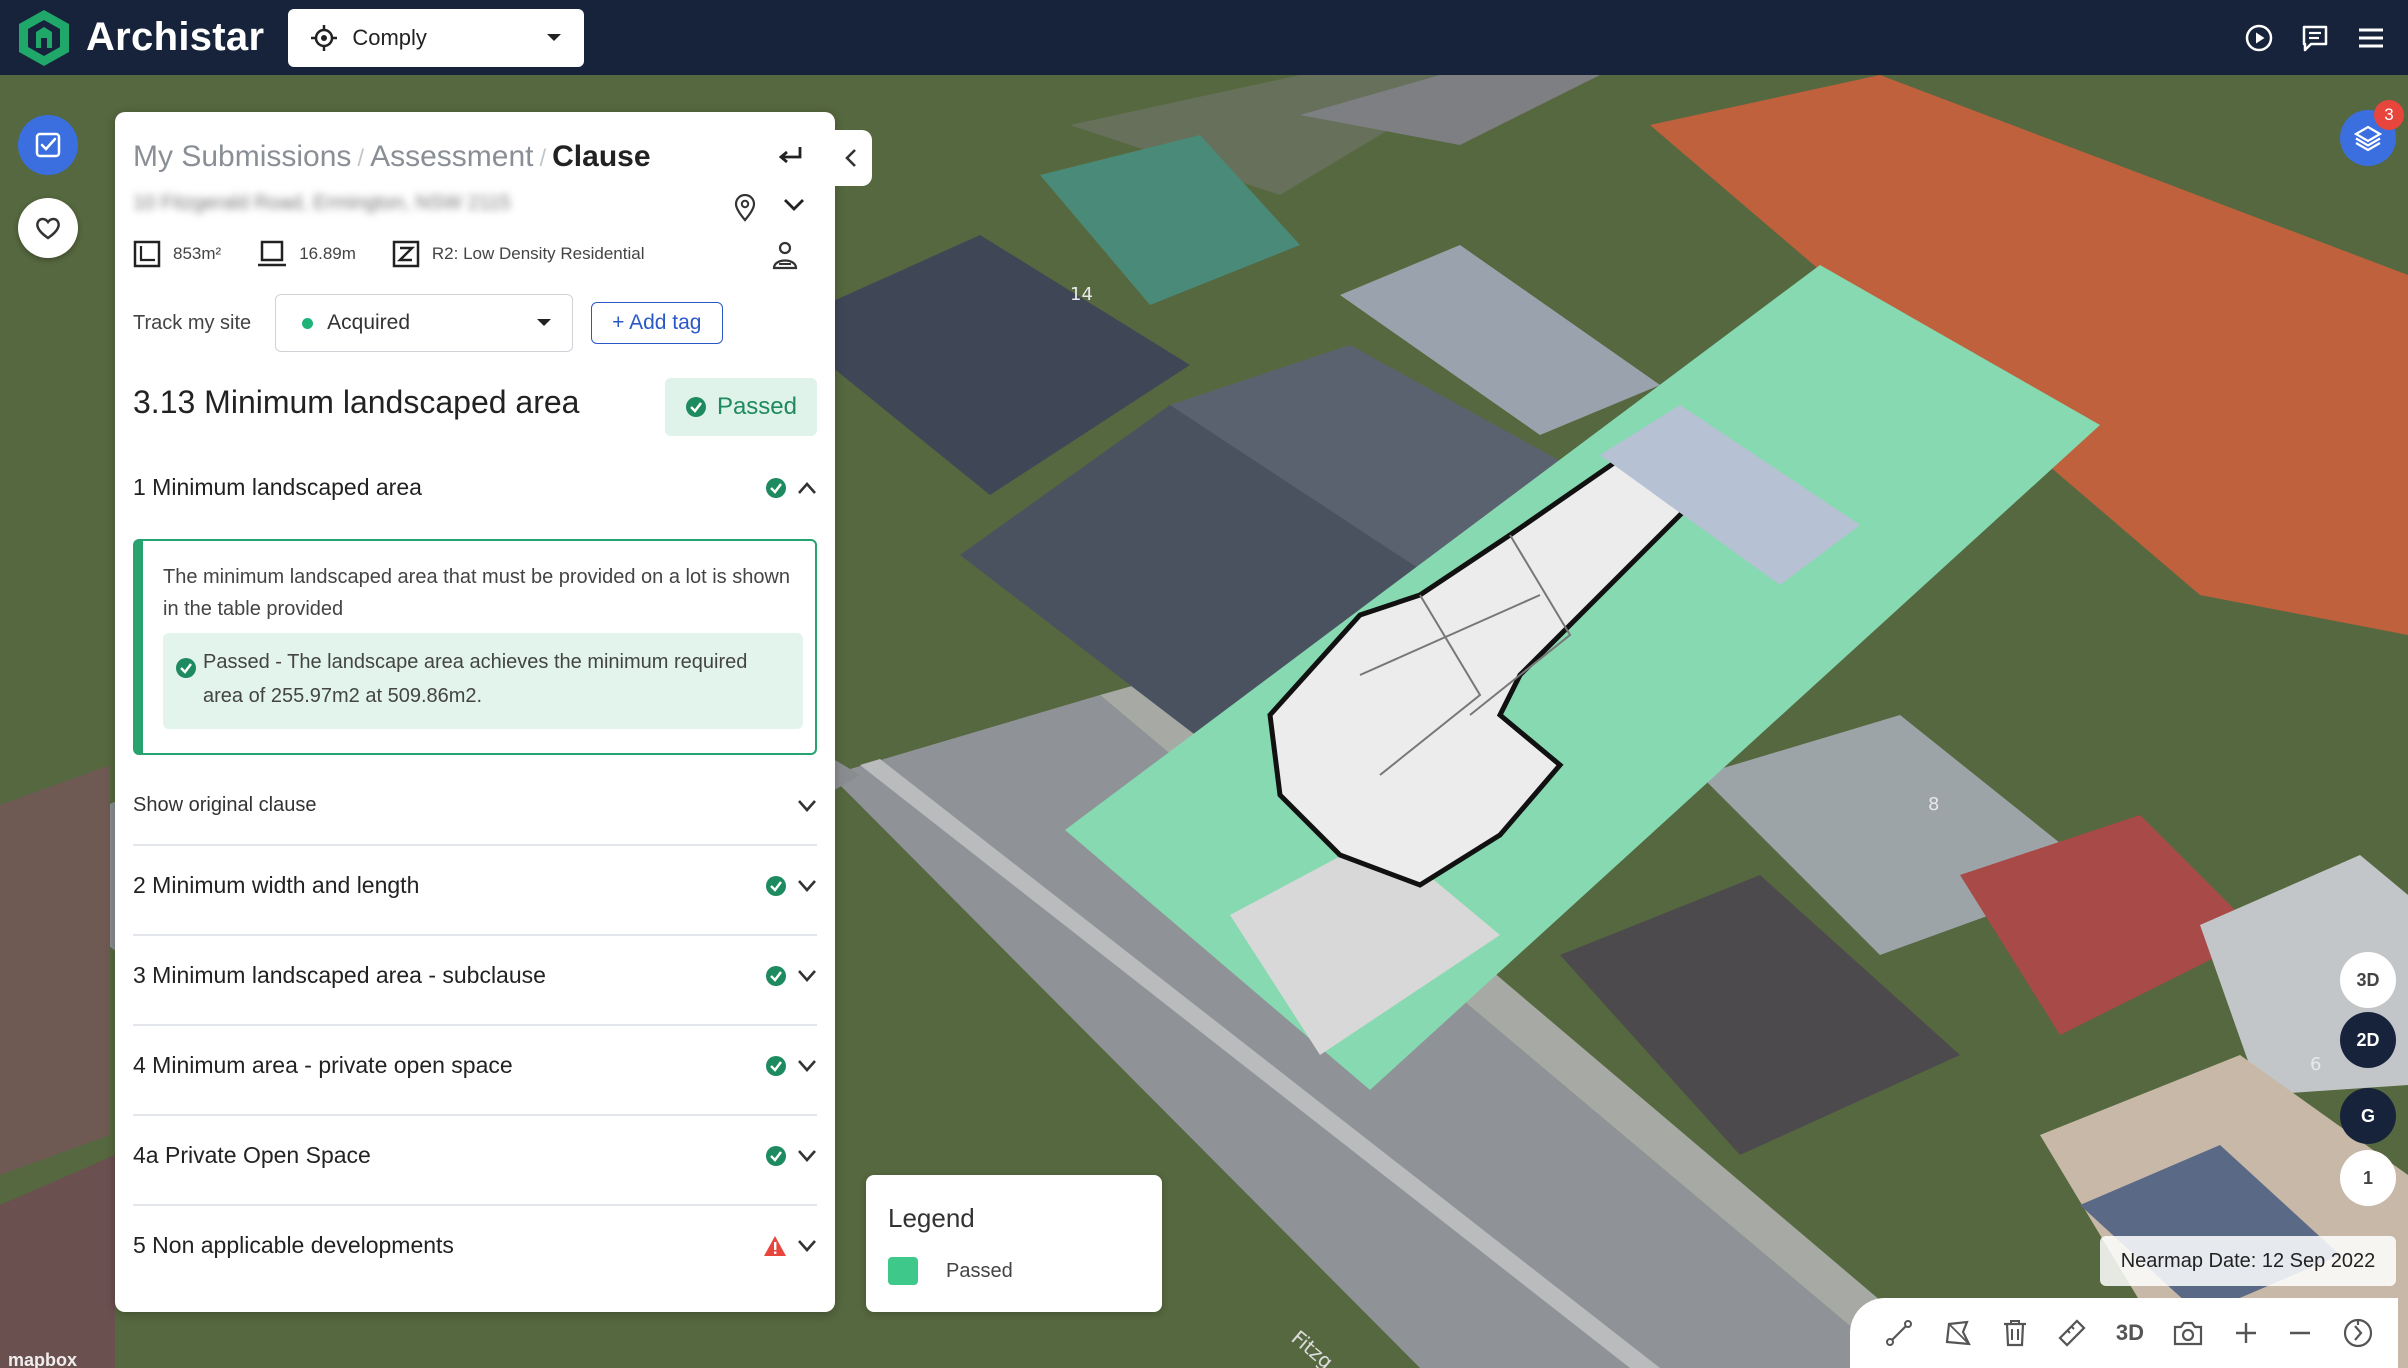  Describe the element at coordinates (2130, 1333) in the screenshot. I see `toolbar-3d-button: 3D` at that location.